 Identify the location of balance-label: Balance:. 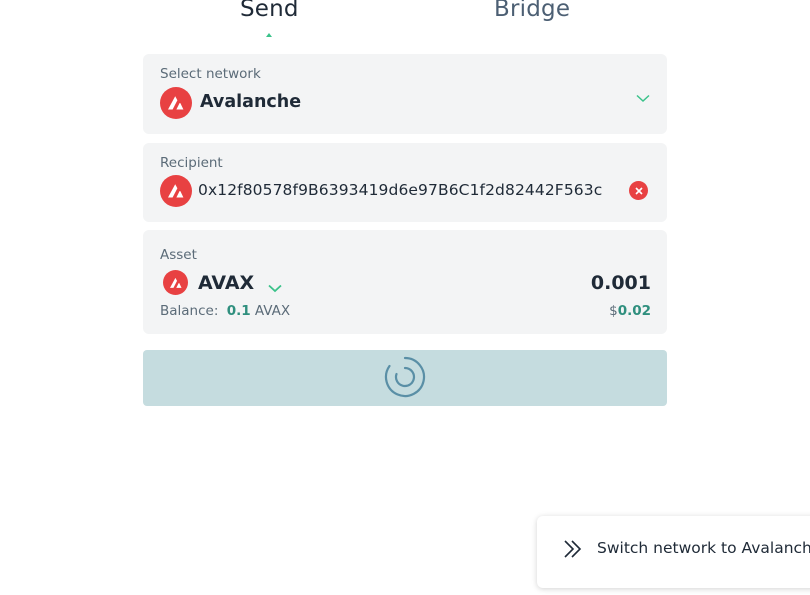
(189, 311).